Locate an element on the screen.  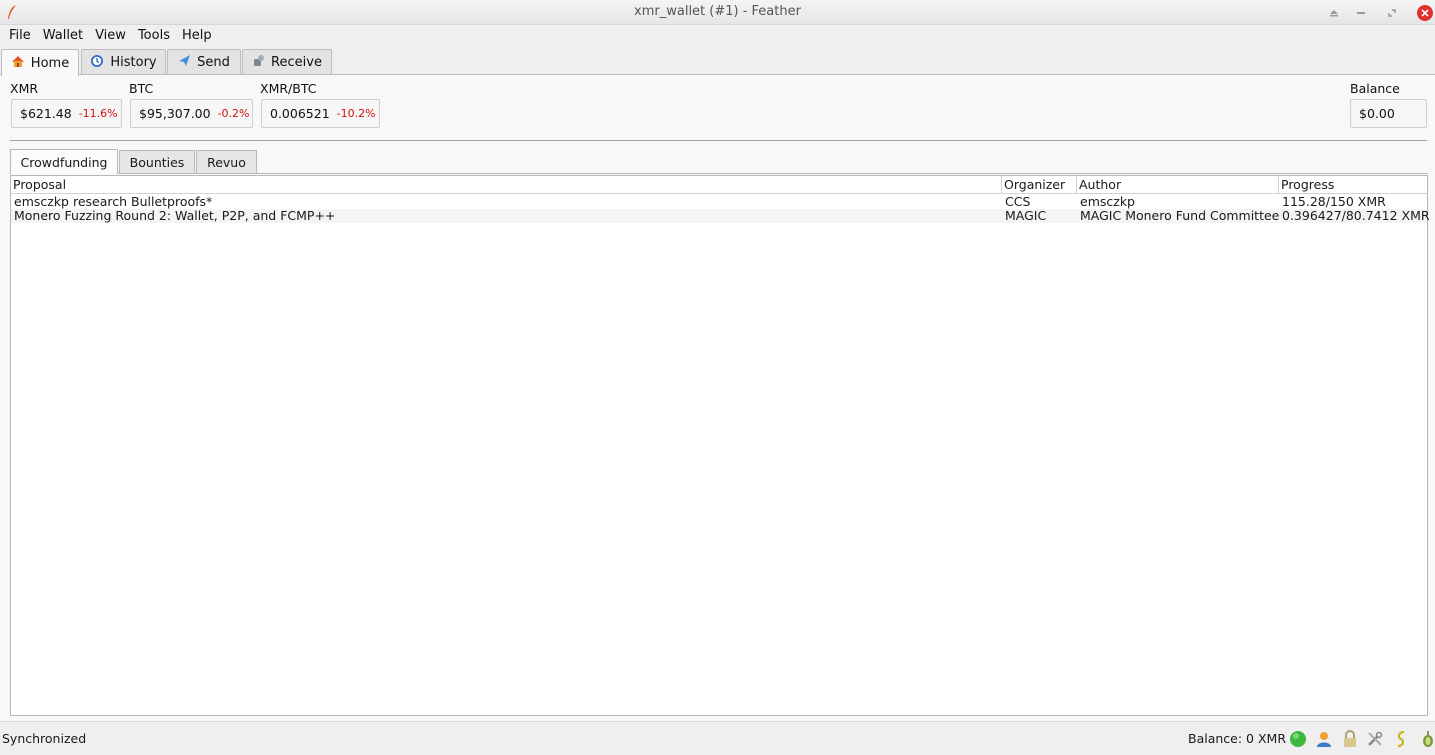
tab-receive: Receive is located at coordinates (287, 62).